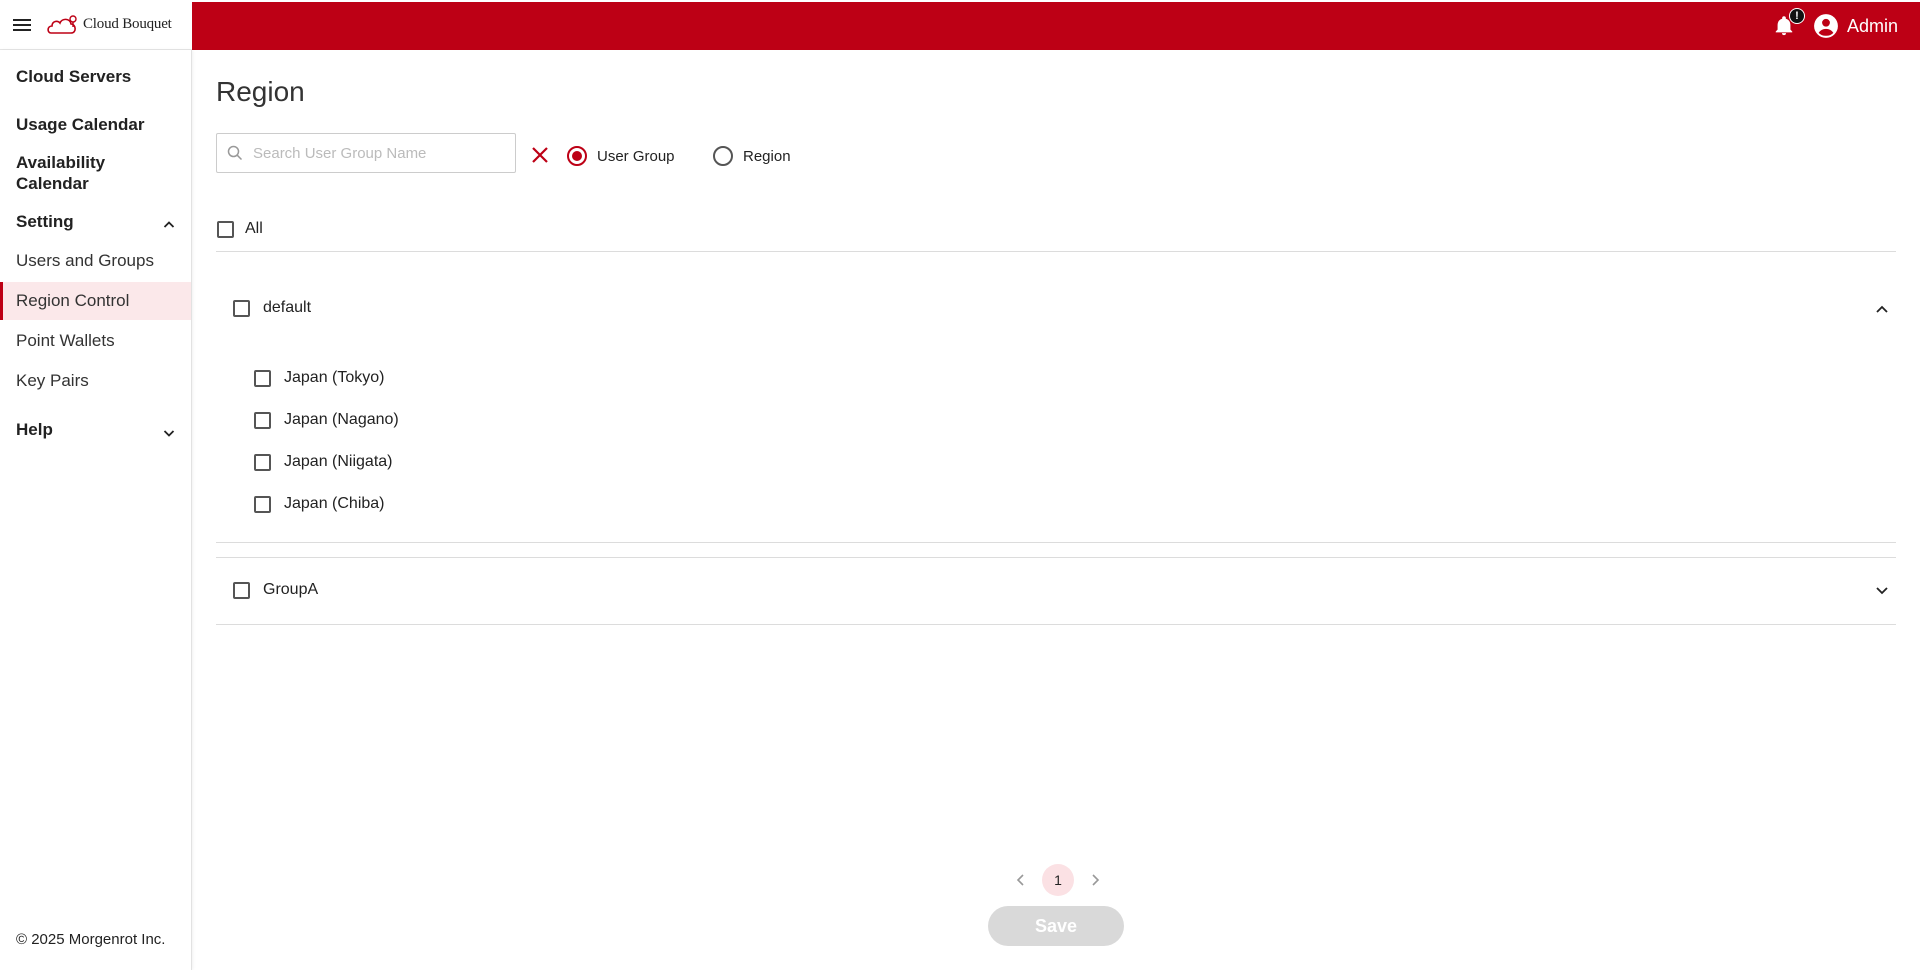 This screenshot has height=970, width=1920. Describe the element at coordinates (45, 221) in the screenshot. I see `sidebar-item-label: Setting` at that location.